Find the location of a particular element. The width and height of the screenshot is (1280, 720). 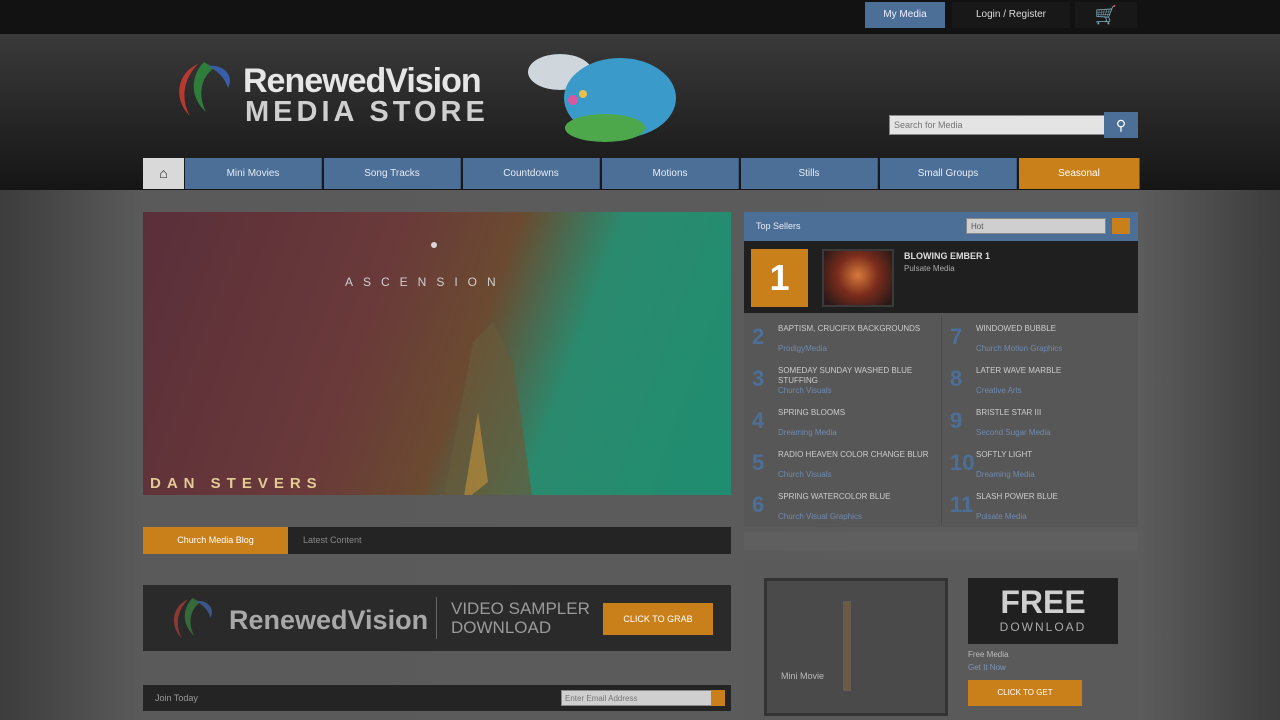

search-icon: ⚲ is located at coordinates (1121, 125).